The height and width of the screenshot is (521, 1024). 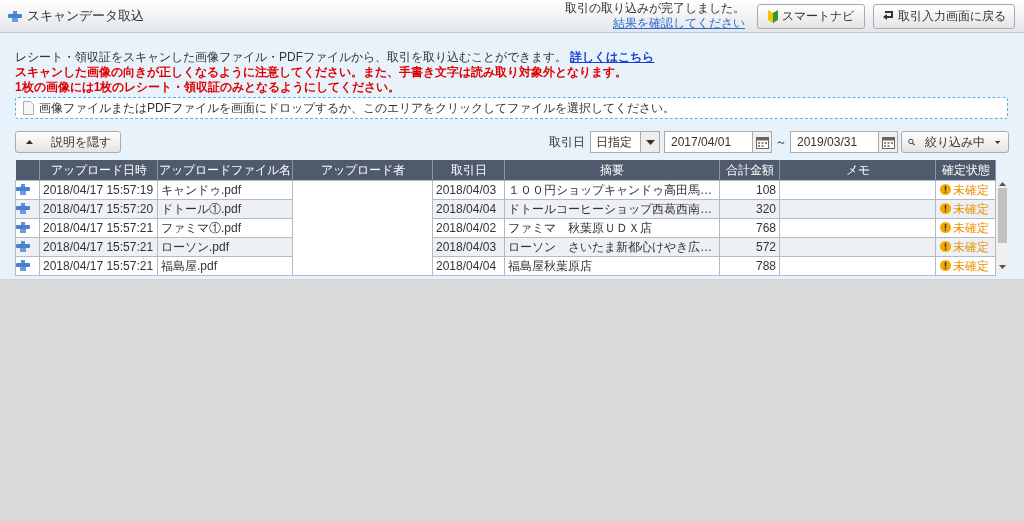 I want to click on column-header: 取引日, so click(x=468, y=170).